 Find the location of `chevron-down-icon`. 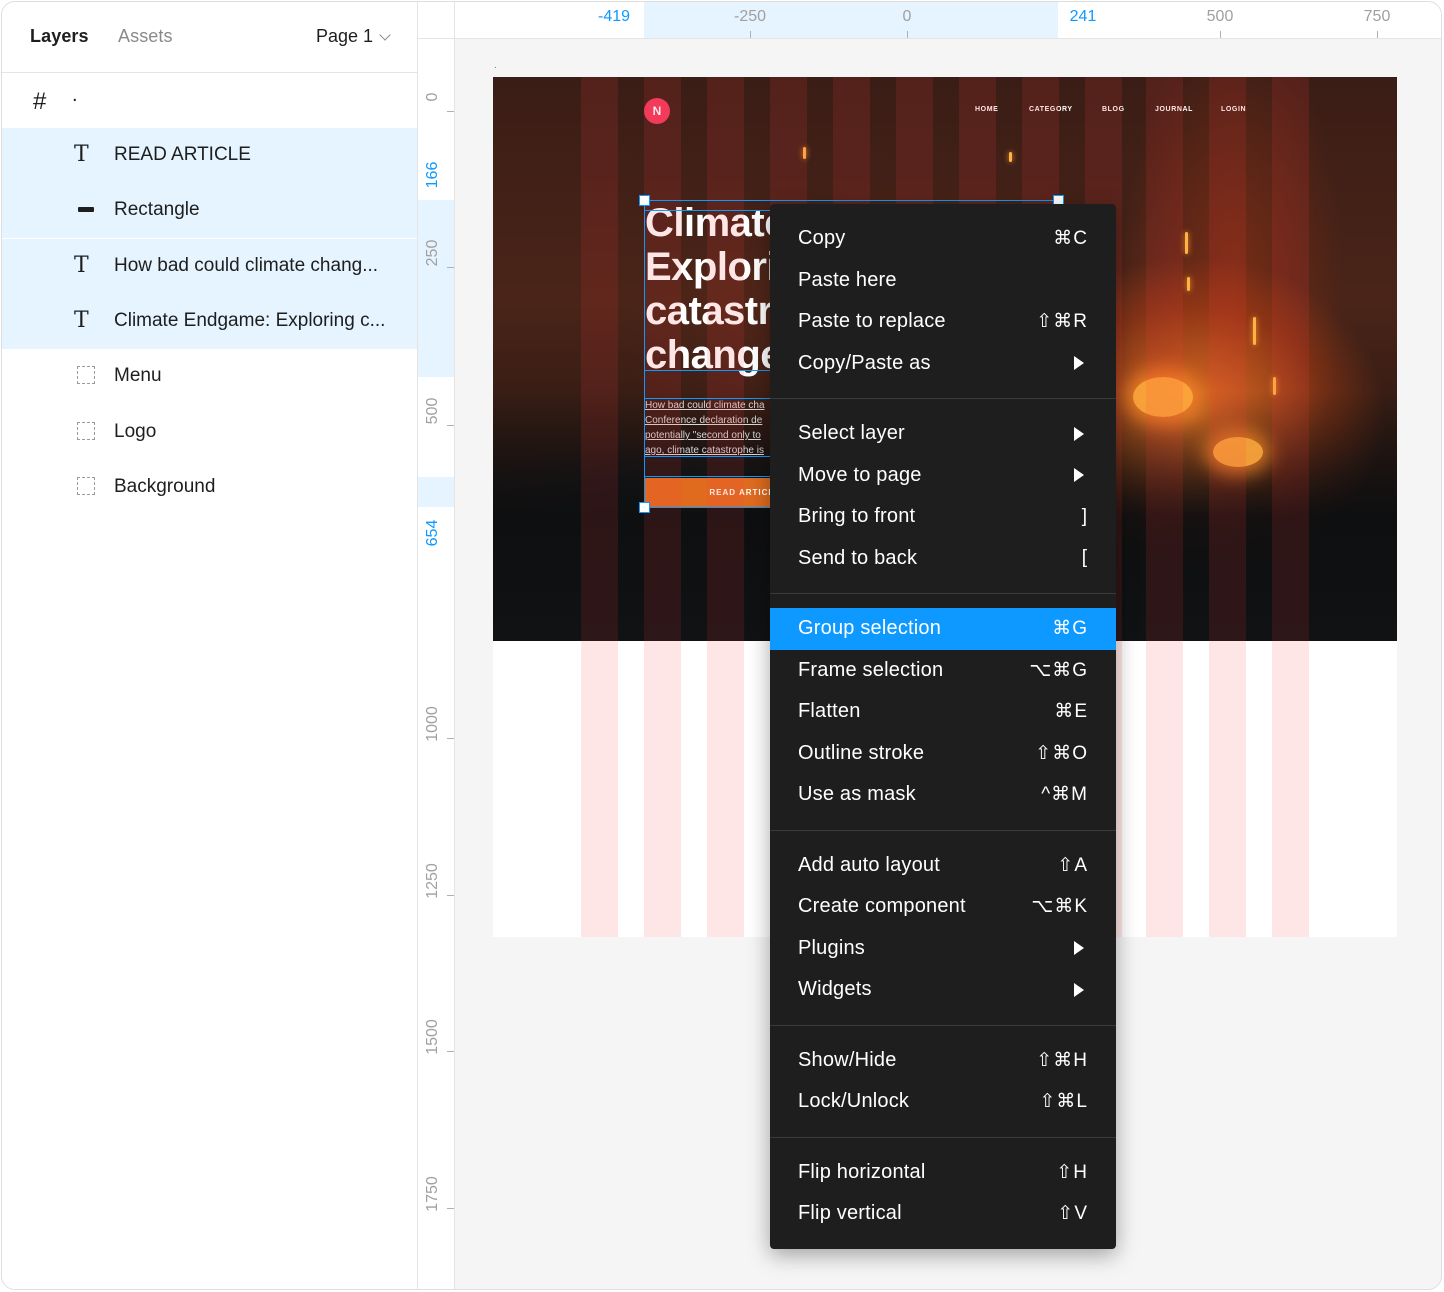

chevron-down-icon is located at coordinates (385, 34).